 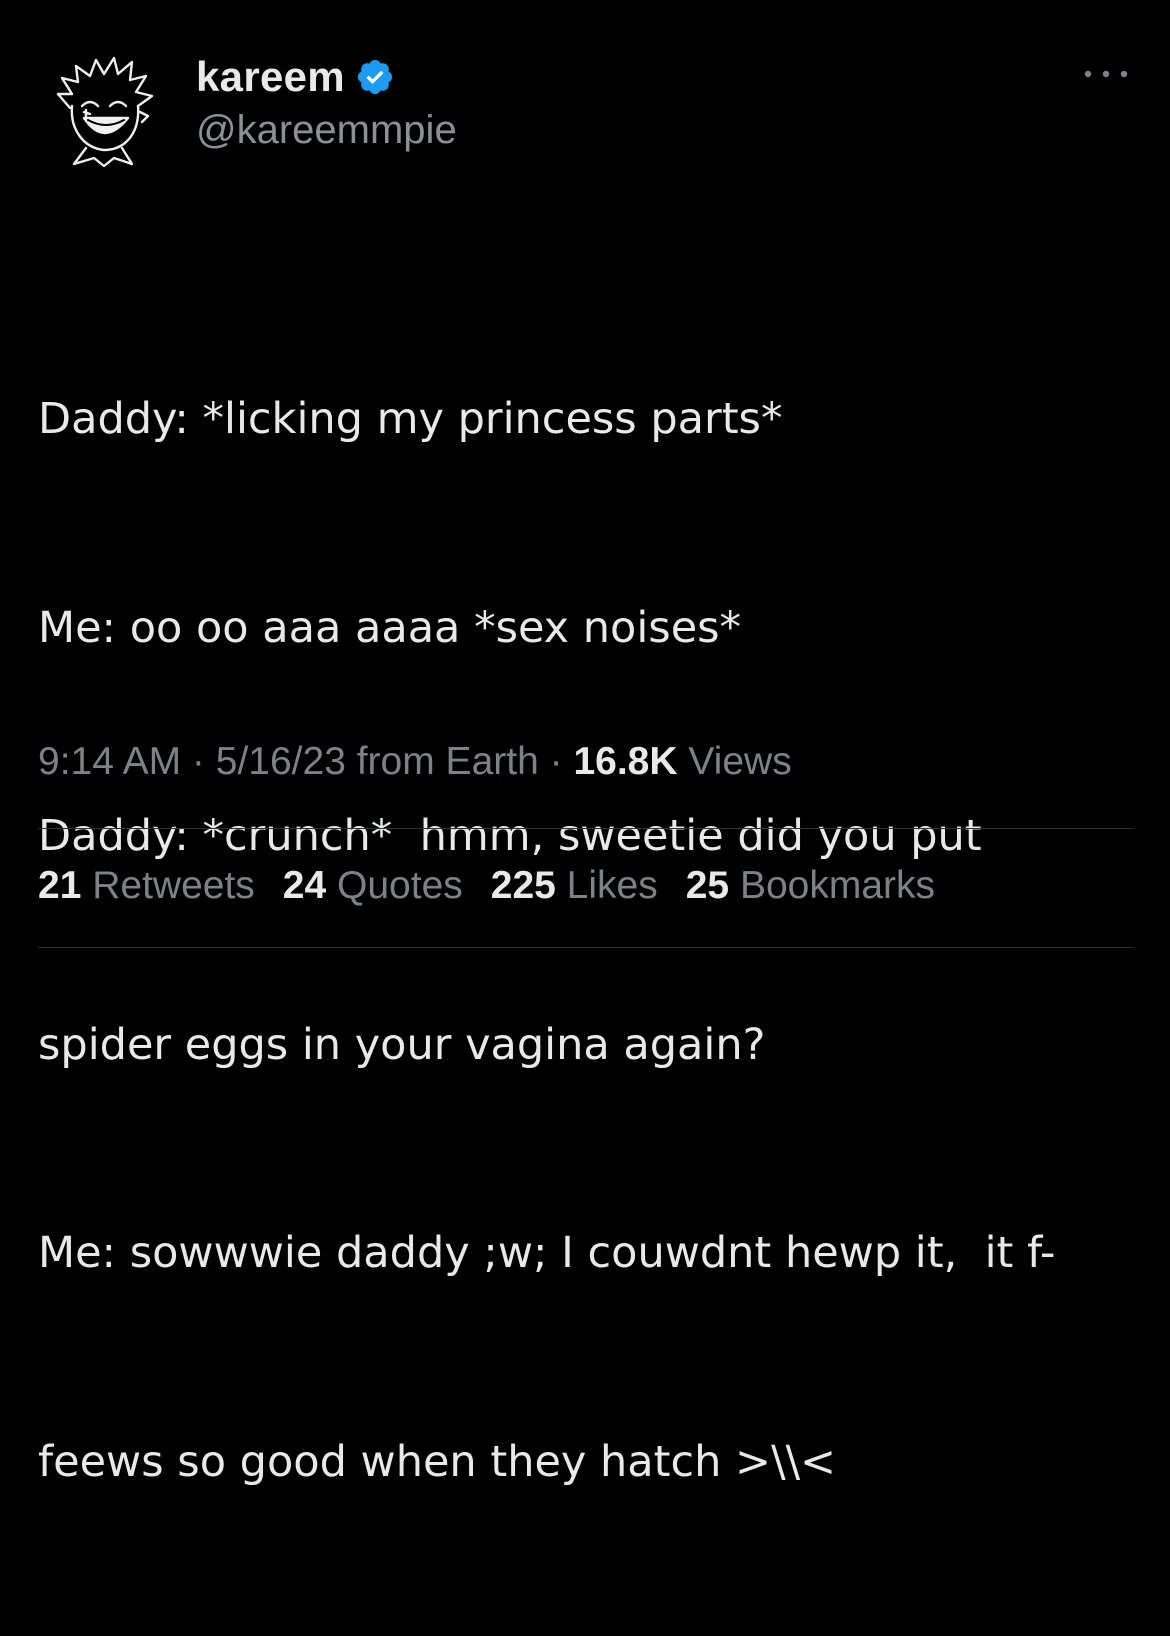 I want to click on bookmarks-count: 25, so click(x=707, y=885).